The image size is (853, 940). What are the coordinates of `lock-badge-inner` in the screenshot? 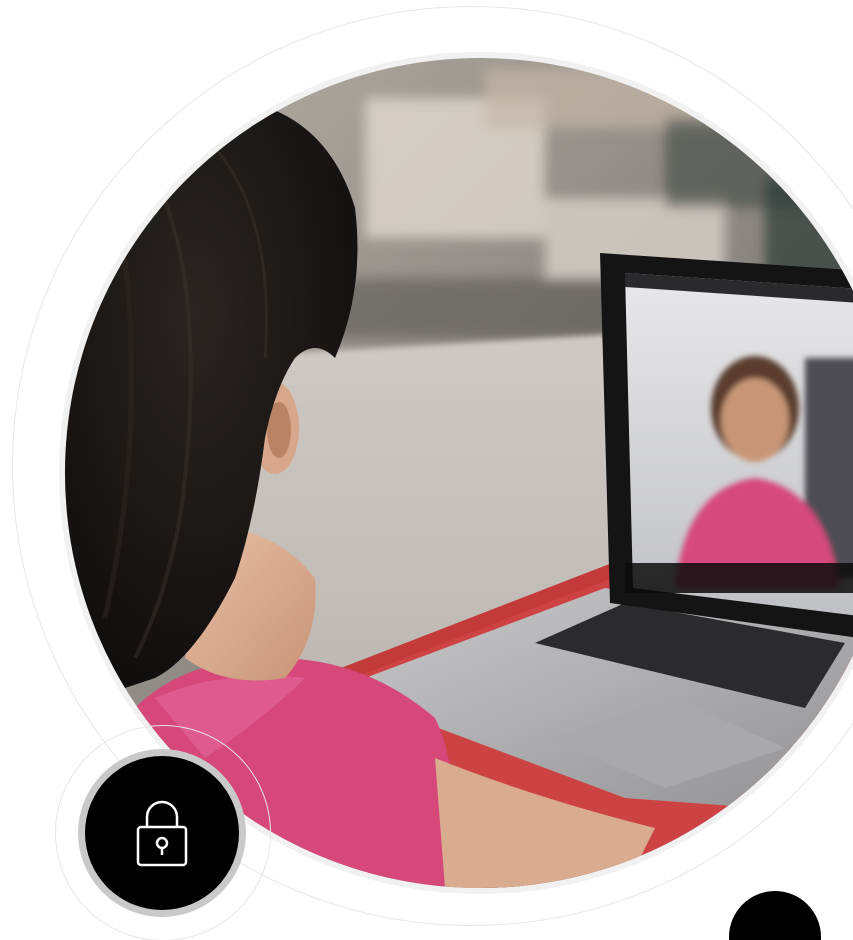 It's located at (162, 833).